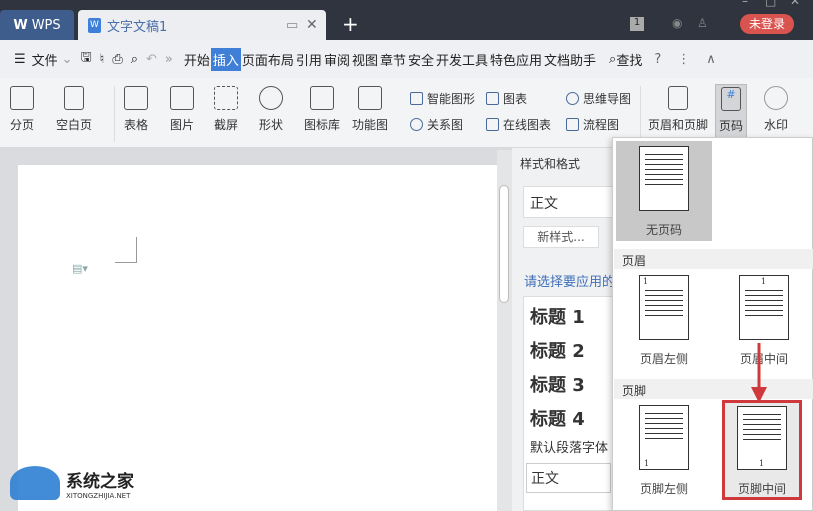 The height and width of the screenshot is (511, 813). Describe the element at coordinates (225, 59) in the screenshot. I see `tab-insert: 插入` at that location.